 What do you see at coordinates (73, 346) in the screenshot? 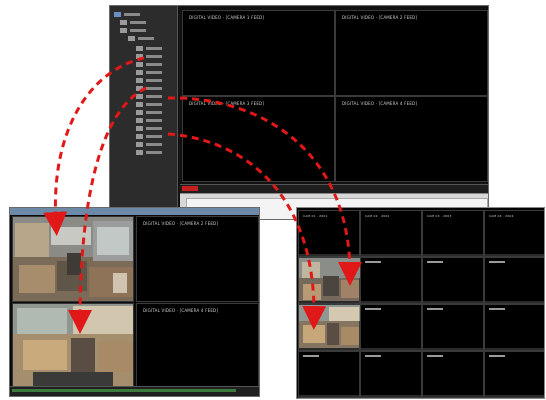
I see `camera-view-office` at bounding box center [73, 346].